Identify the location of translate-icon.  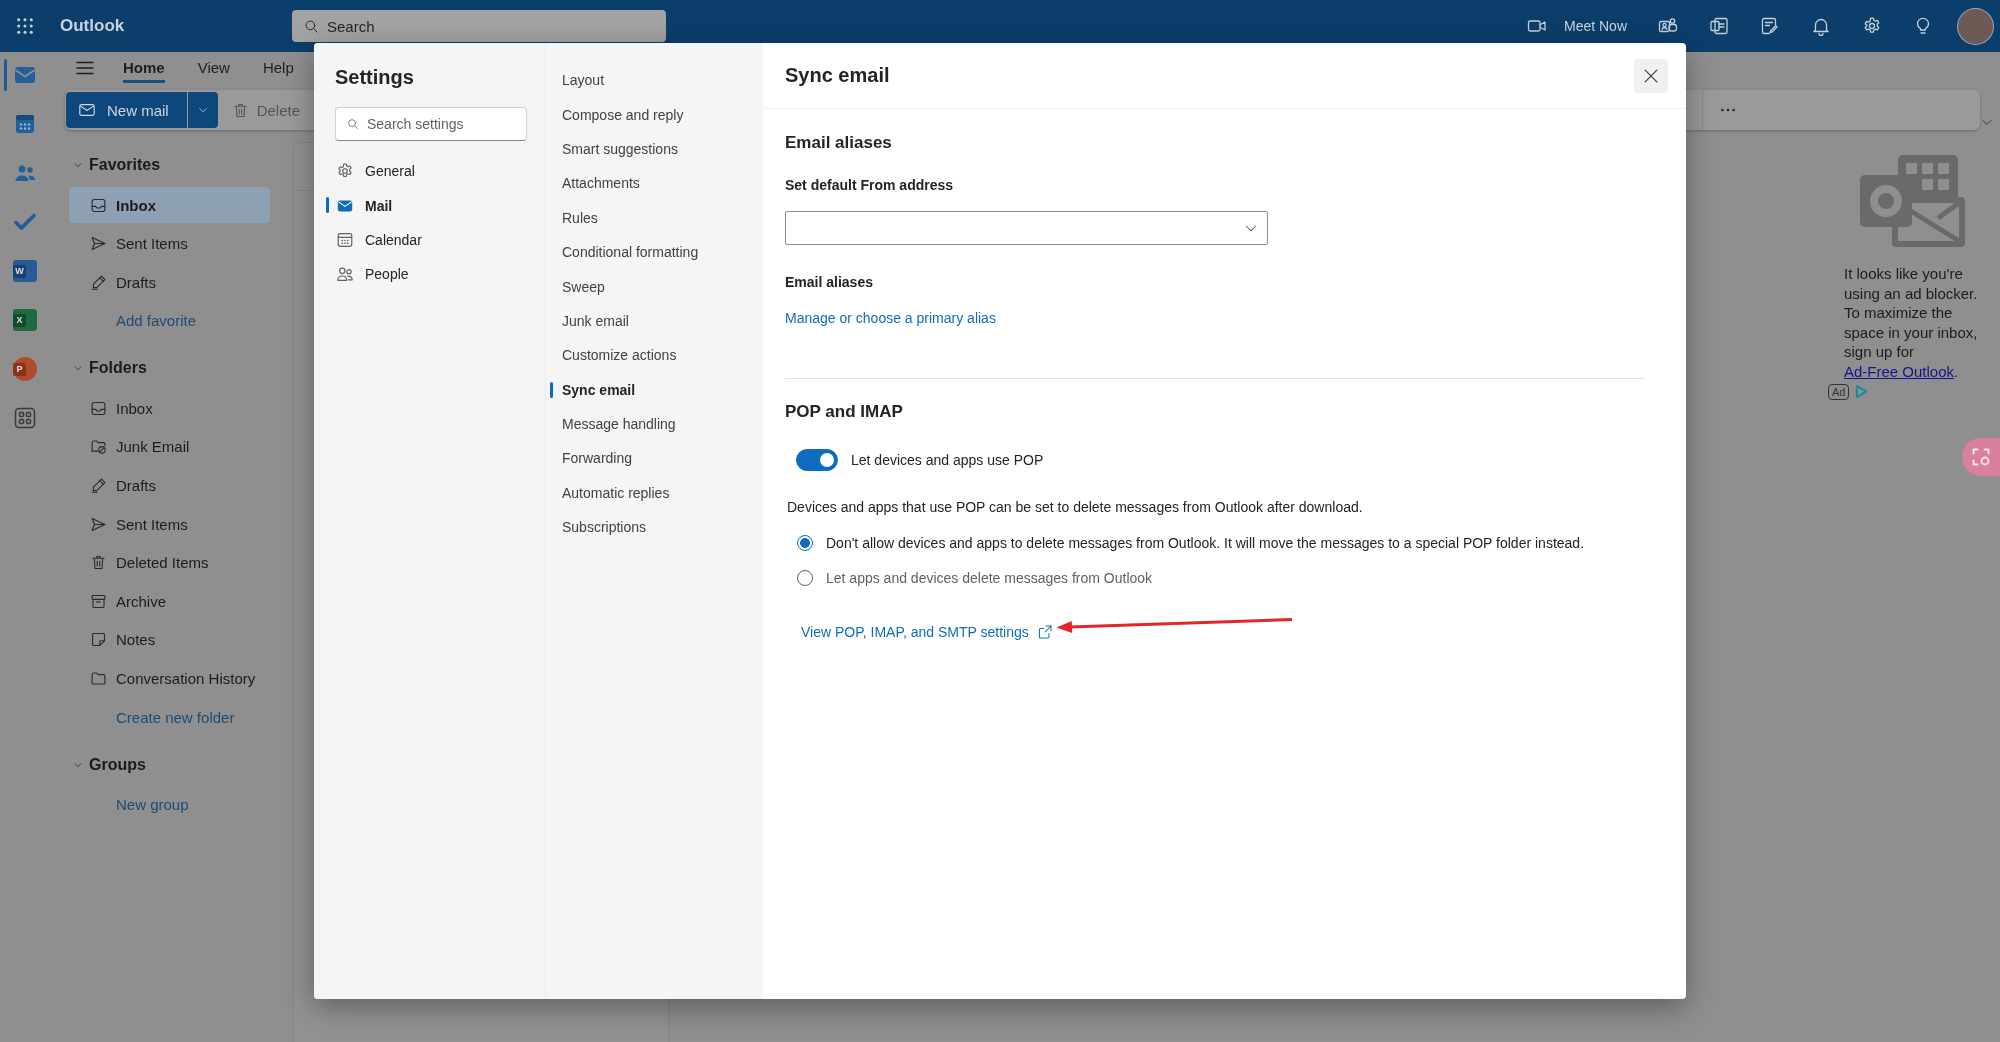
(1981, 457).